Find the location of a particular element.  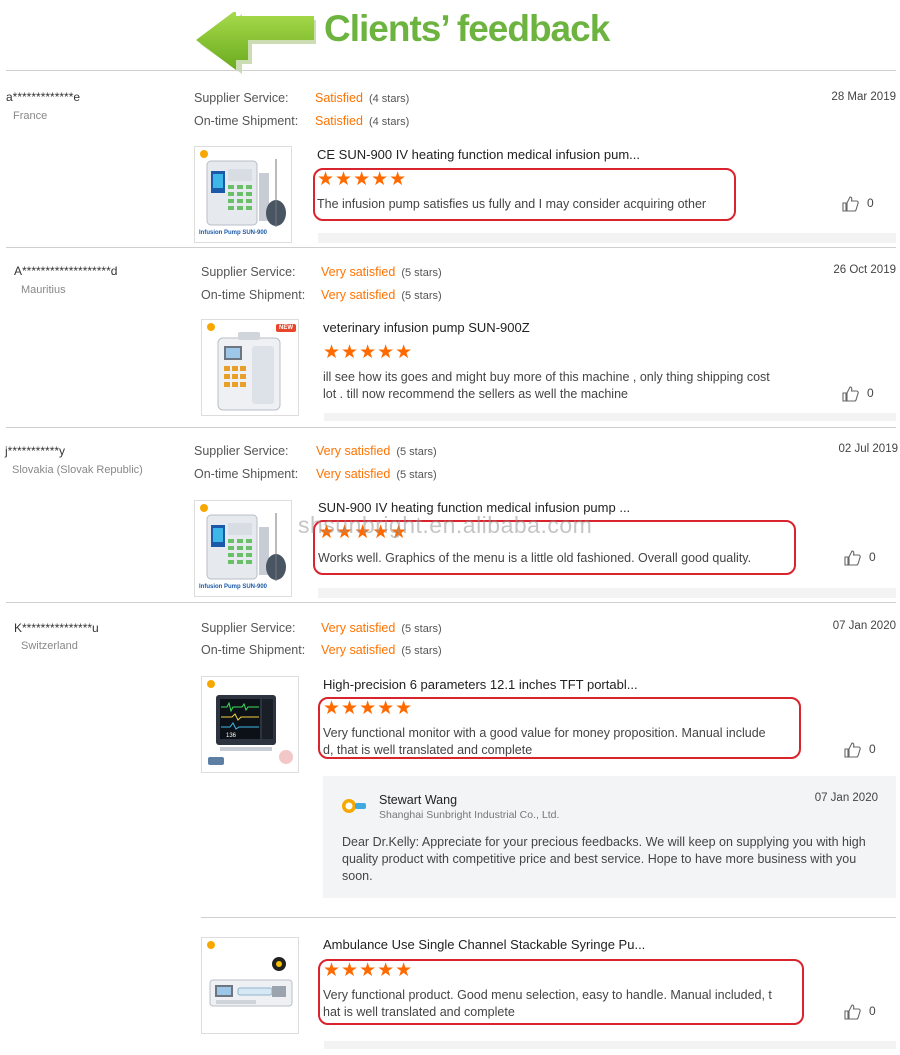

product-thumbnail: NEW is located at coordinates (250, 367).